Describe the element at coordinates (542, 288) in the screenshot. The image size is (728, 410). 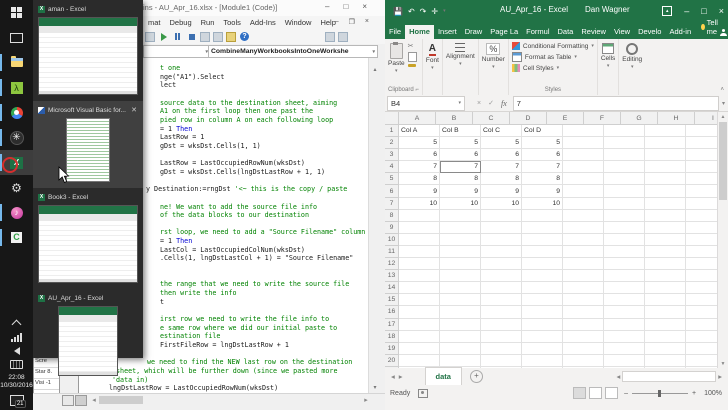
I see `cell-D14` at that location.